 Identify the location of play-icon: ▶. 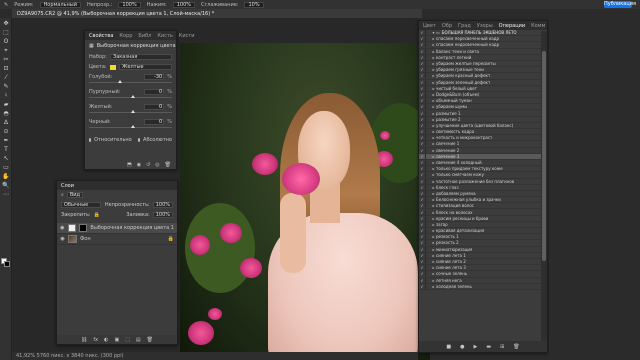
(475, 347).